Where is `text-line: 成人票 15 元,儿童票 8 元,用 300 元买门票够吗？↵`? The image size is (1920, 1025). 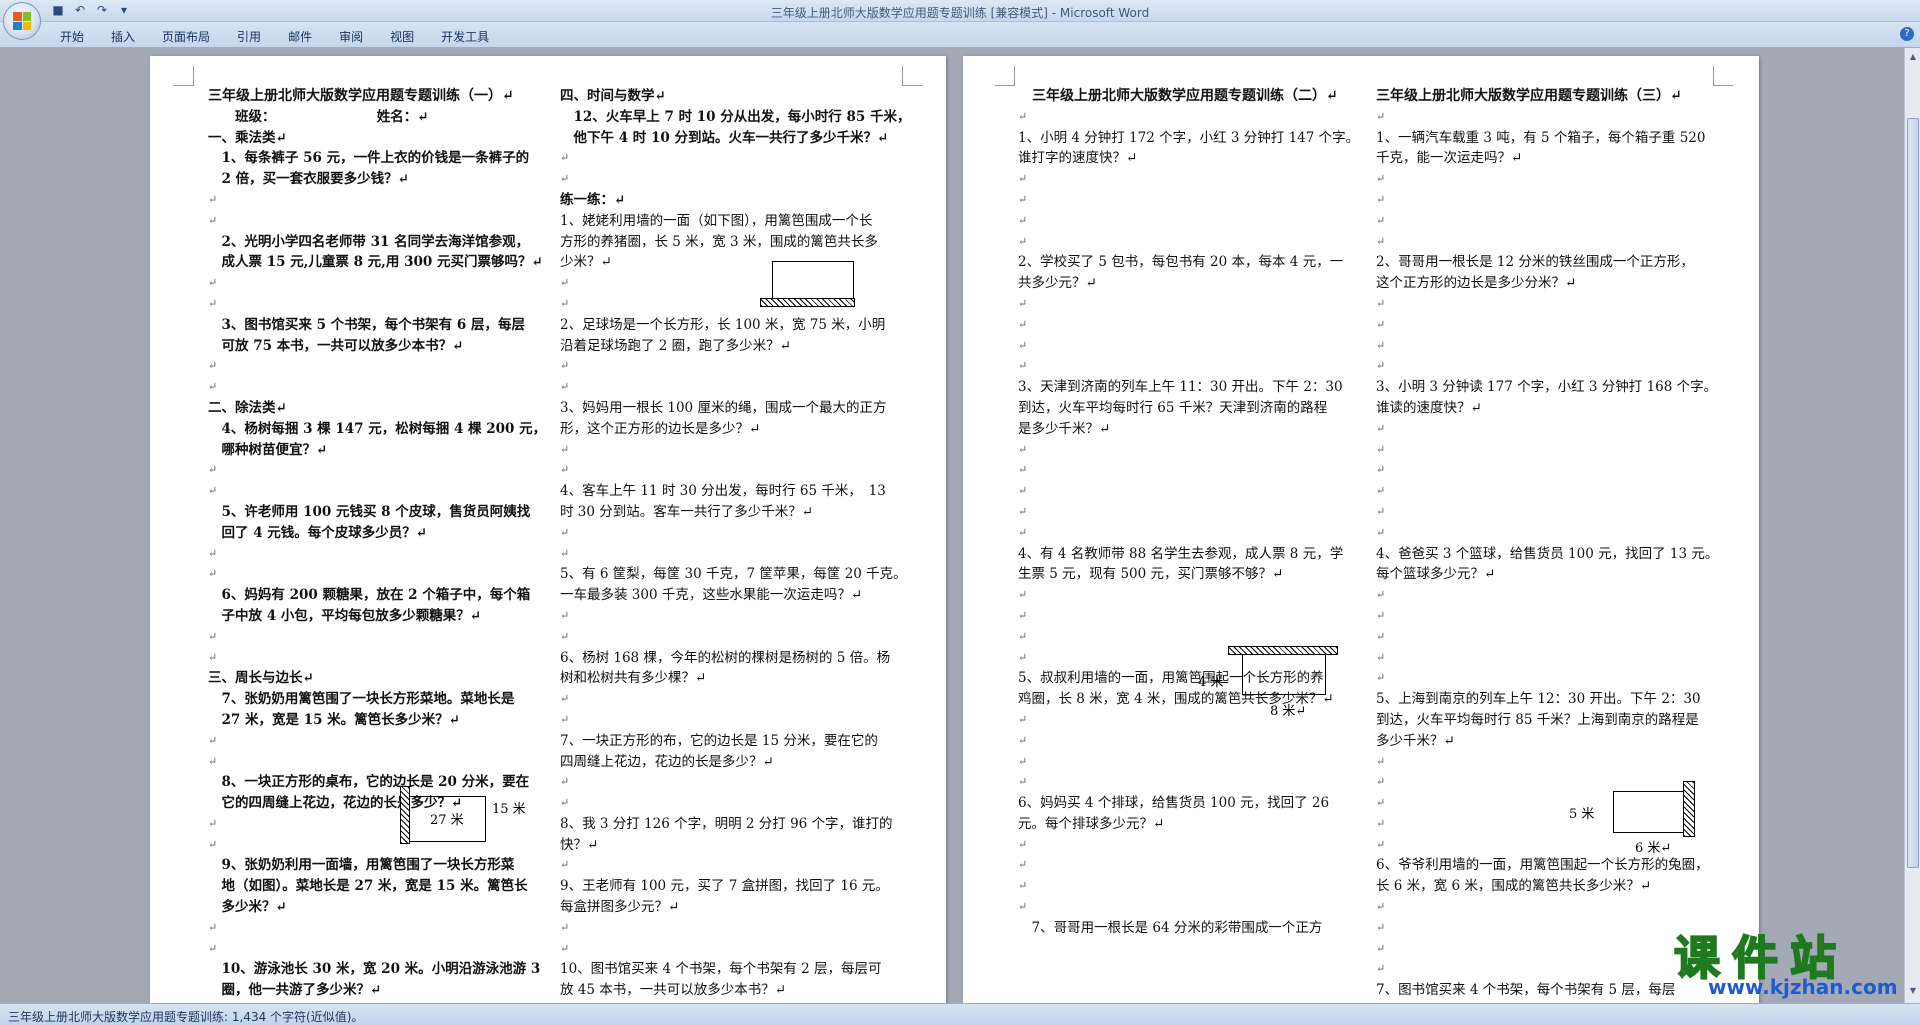
text-line: 成人票 15 元,儿童票 8 元,用 300 元买门票够吗？↵ is located at coordinates (375, 262).